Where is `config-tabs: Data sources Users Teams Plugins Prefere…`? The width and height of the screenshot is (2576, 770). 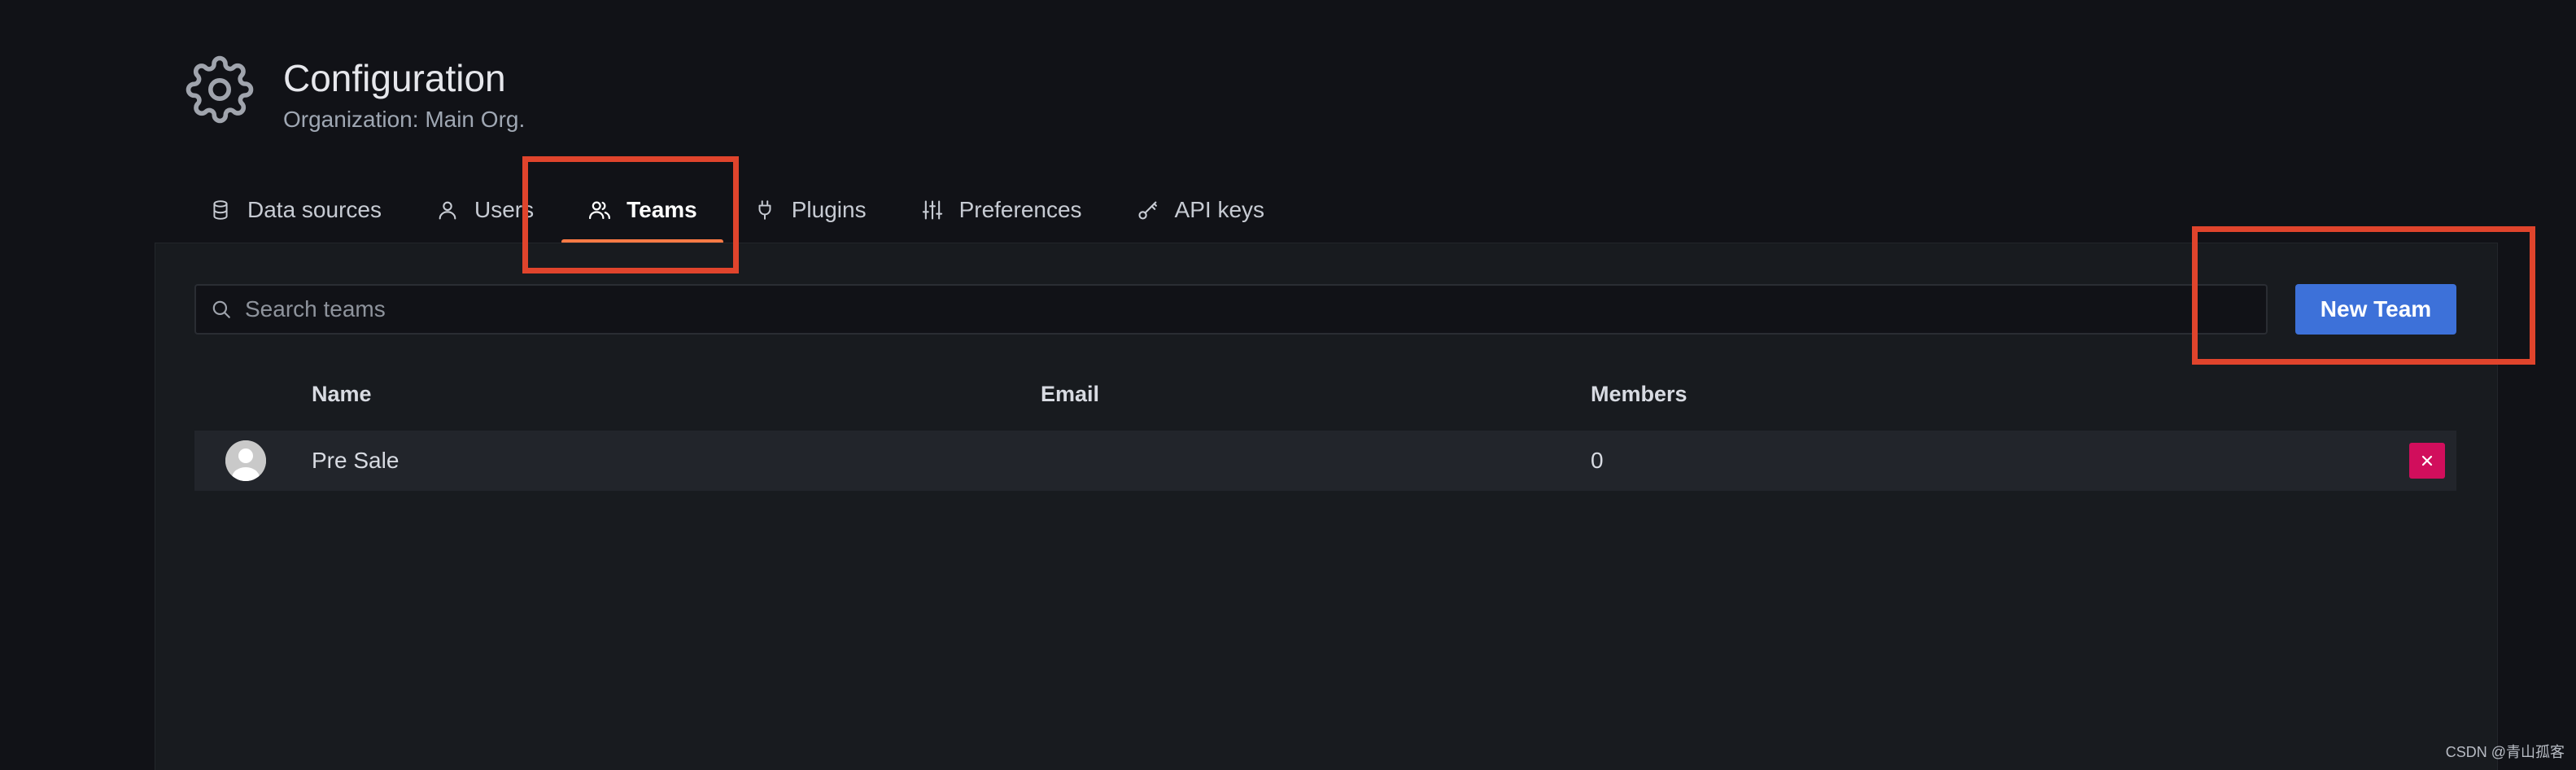
config-tabs: Data sources Users Teams Plugins Prefere… is located at coordinates (736, 215).